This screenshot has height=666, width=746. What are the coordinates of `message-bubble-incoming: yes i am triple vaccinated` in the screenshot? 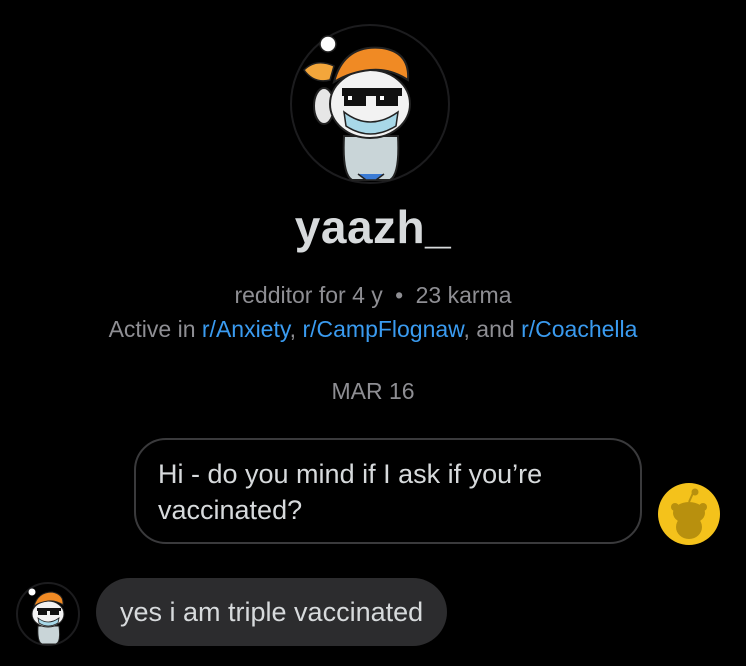 It's located at (272, 612).